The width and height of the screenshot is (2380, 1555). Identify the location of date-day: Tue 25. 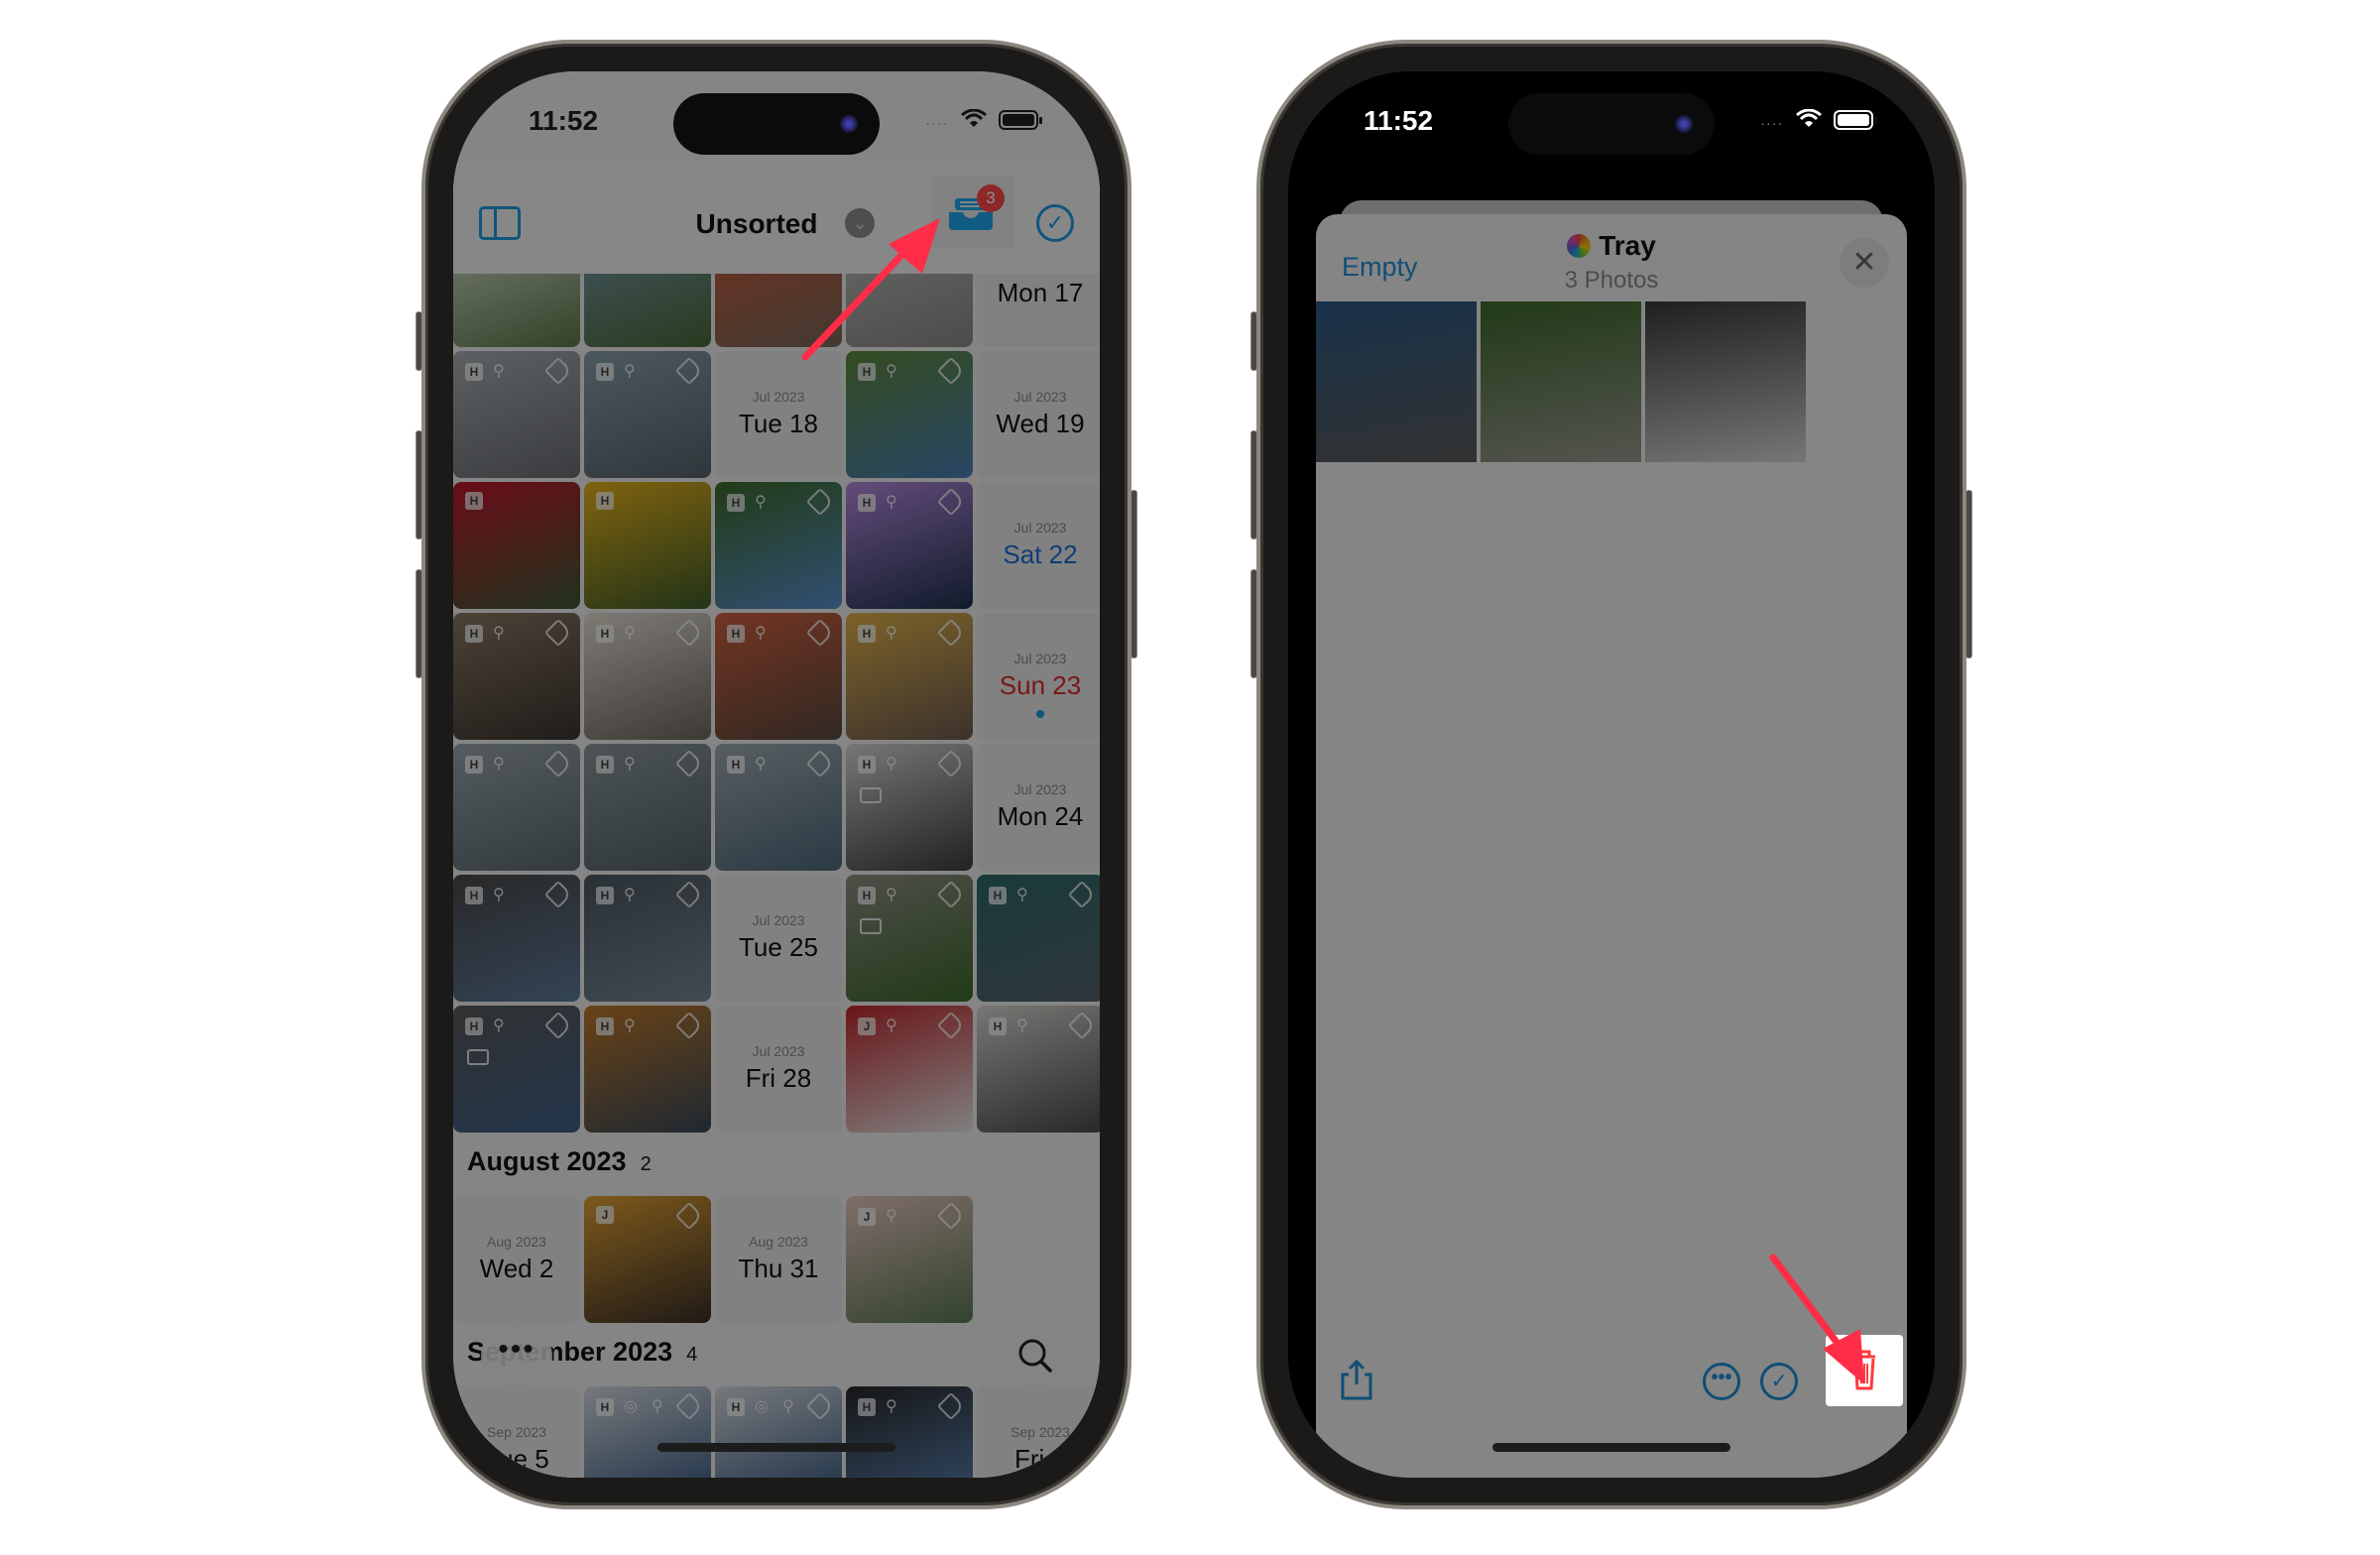
(778, 947).